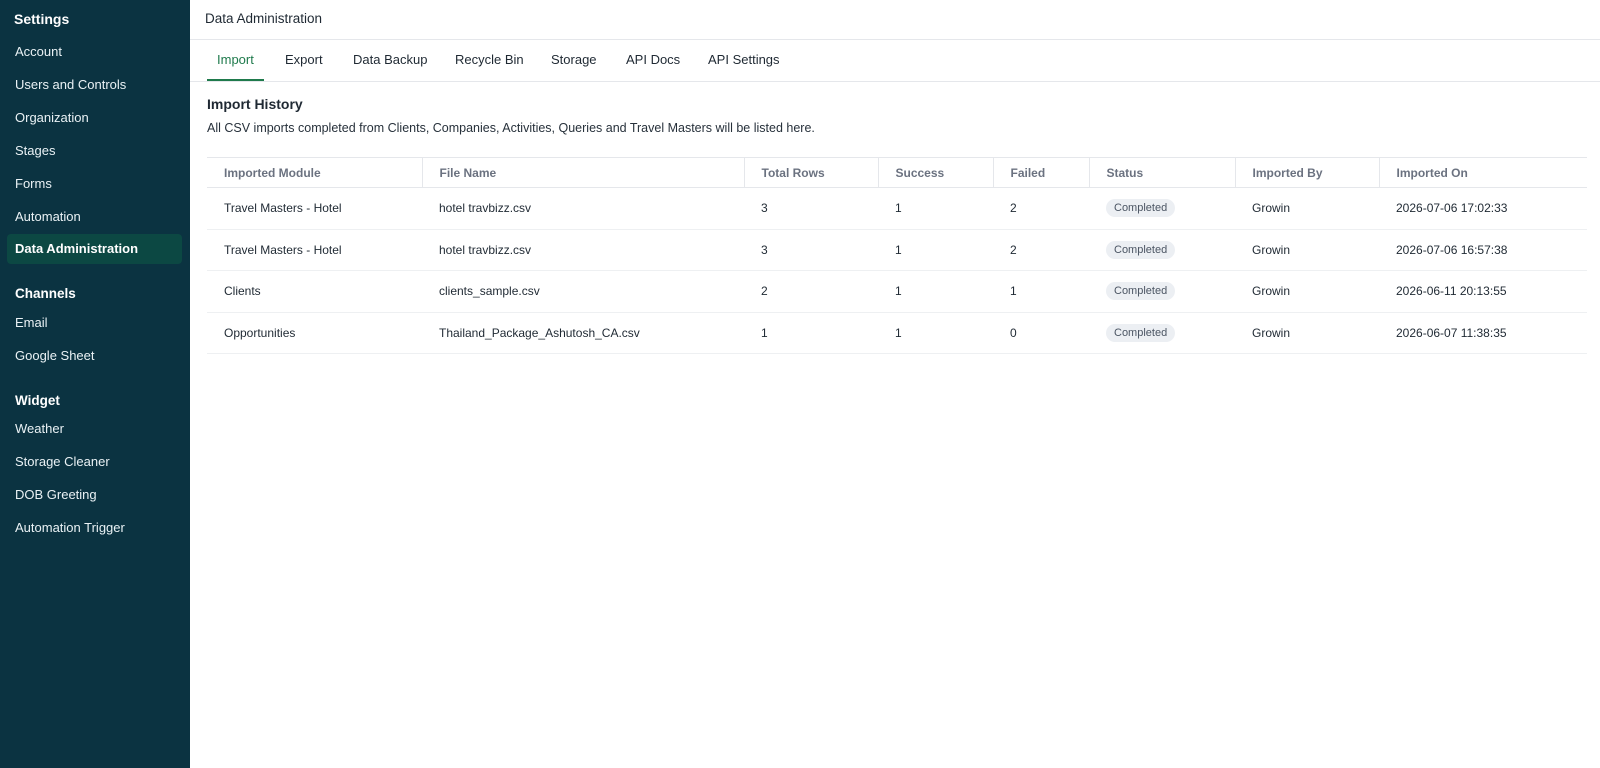 This screenshot has width=1600, height=768. What do you see at coordinates (94, 462) in the screenshot?
I see `sidebar-item-storage-cleaner: Storage Cleaner` at bounding box center [94, 462].